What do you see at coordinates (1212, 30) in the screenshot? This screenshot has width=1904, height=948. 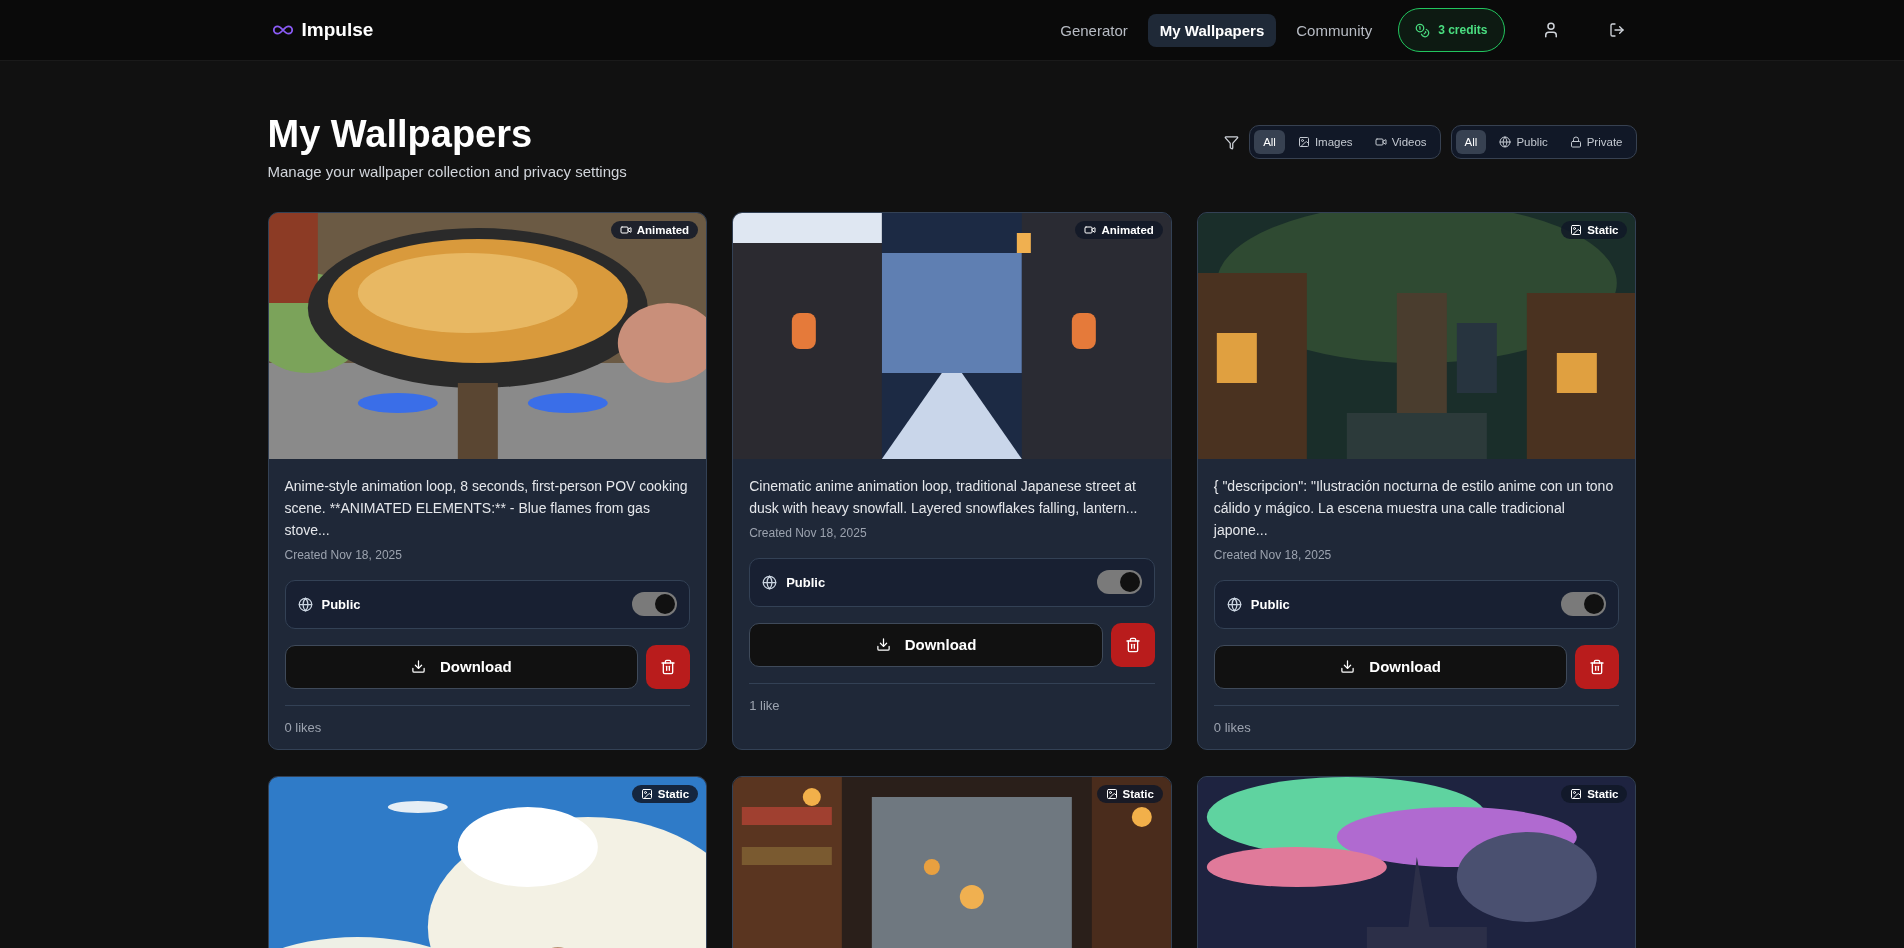 I see `nav-link: My Wallpapers` at bounding box center [1212, 30].